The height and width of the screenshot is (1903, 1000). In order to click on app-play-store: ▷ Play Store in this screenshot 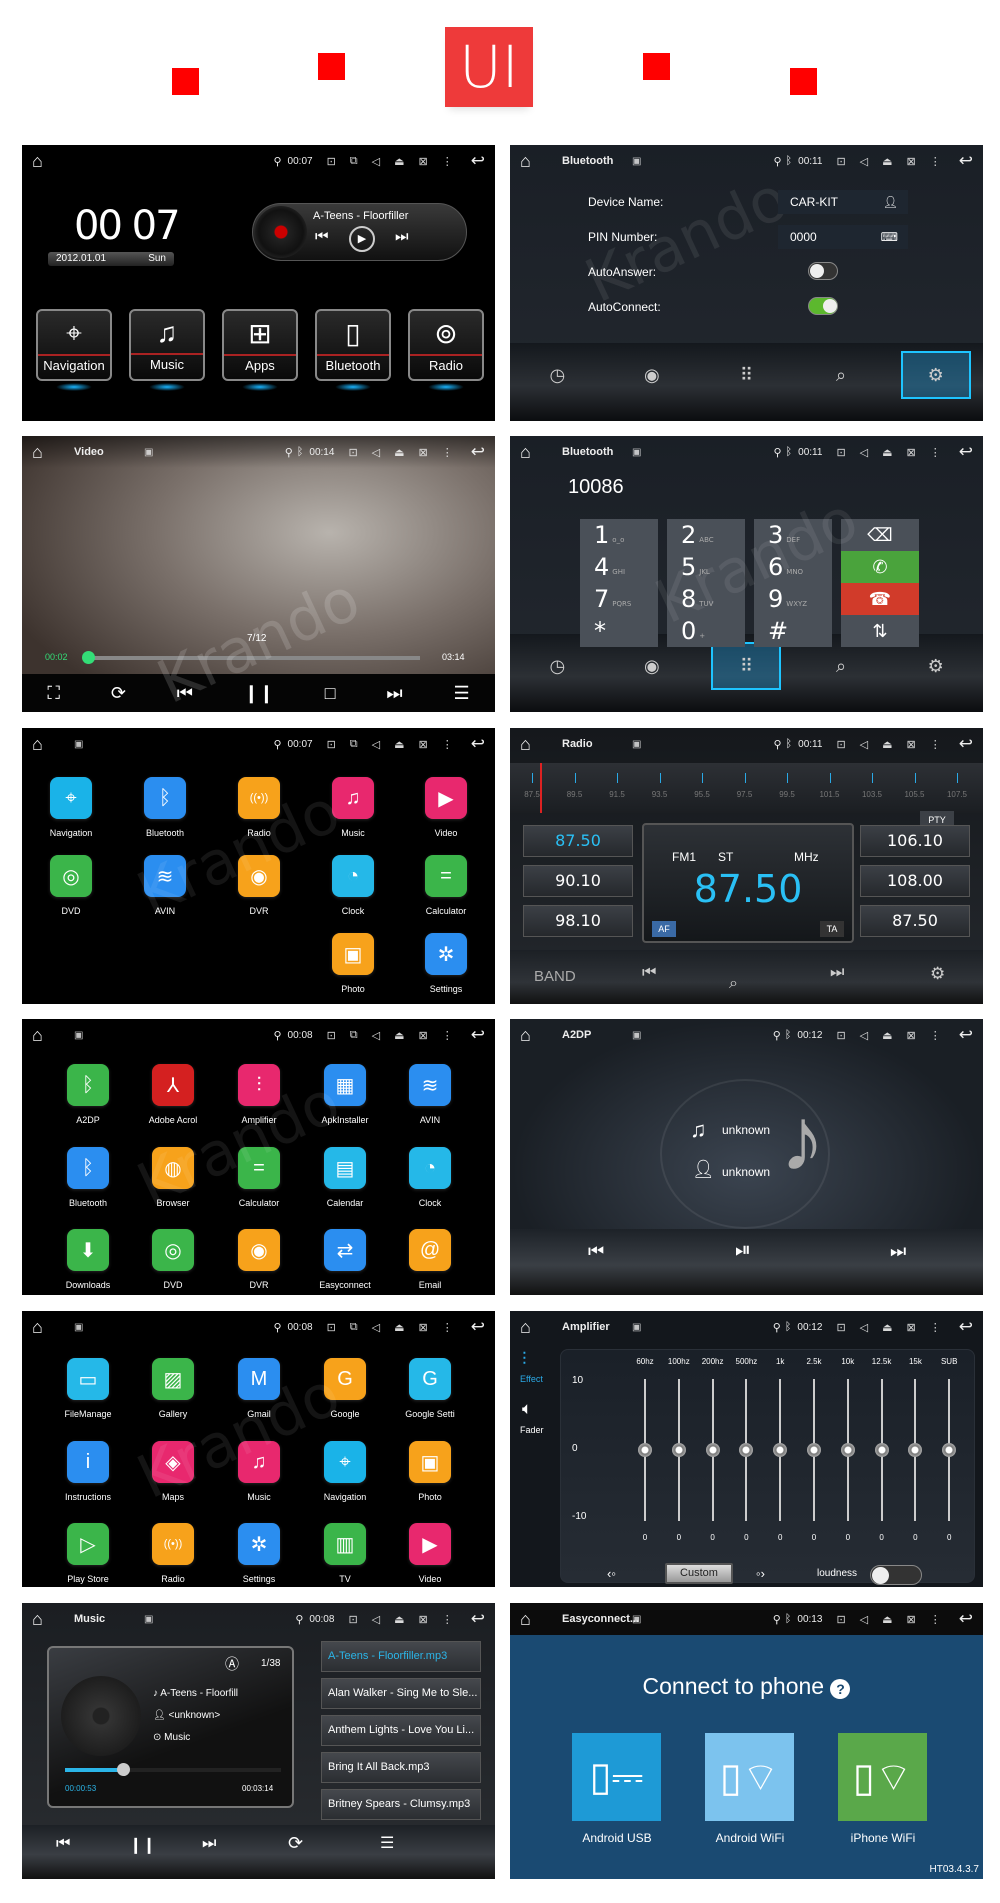, I will do `click(88, 1553)`.